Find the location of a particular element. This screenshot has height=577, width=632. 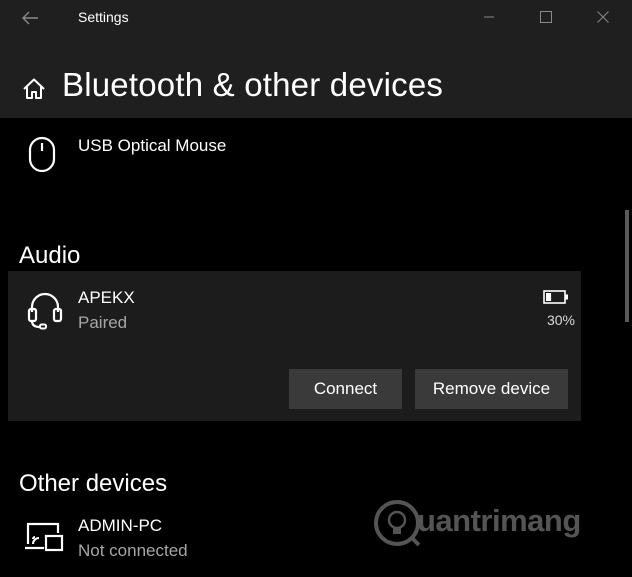

page-header: Bluetooth & other devices is located at coordinates (316, 77).